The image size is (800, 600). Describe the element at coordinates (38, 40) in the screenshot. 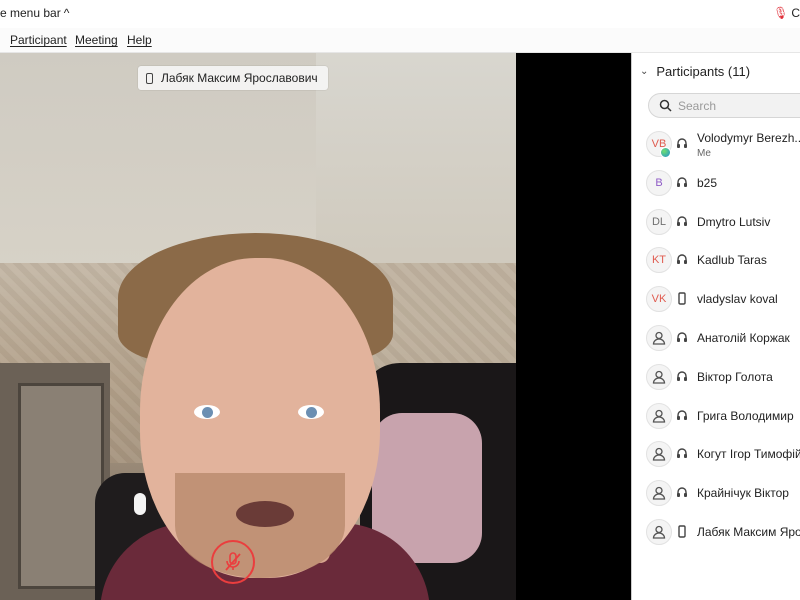

I see `menu-participant: Participant` at that location.